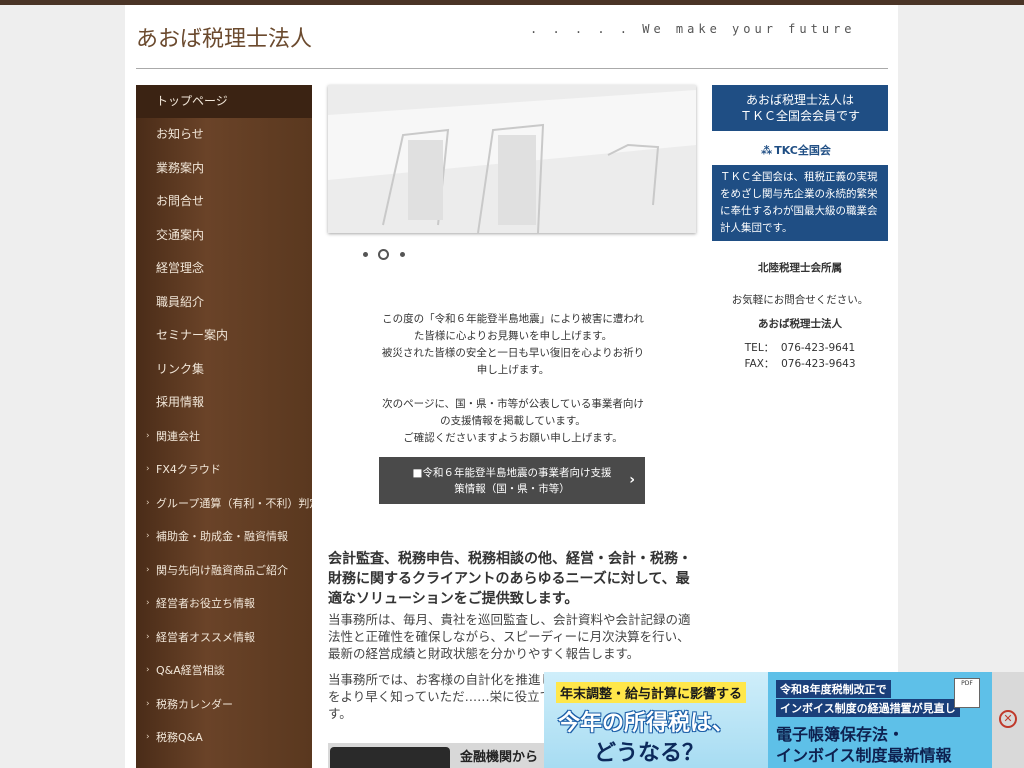  What do you see at coordinates (864, 755) in the screenshot?
I see `ad-title: インボイス制度最新情報` at bounding box center [864, 755].